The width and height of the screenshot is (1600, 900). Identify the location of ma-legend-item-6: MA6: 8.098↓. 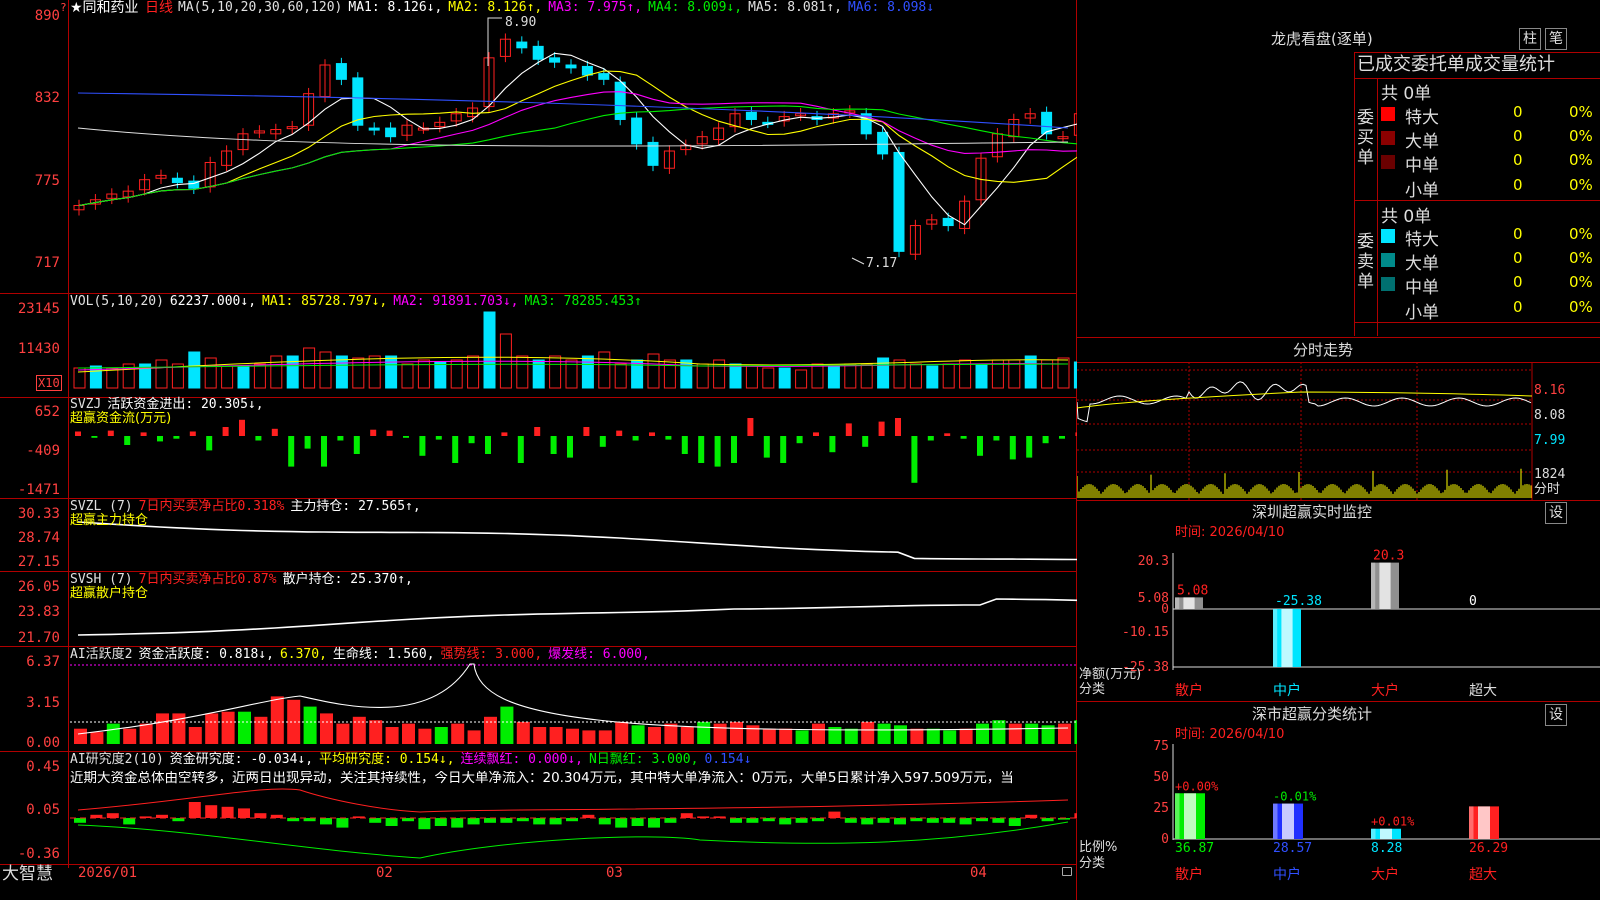
(891, 7).